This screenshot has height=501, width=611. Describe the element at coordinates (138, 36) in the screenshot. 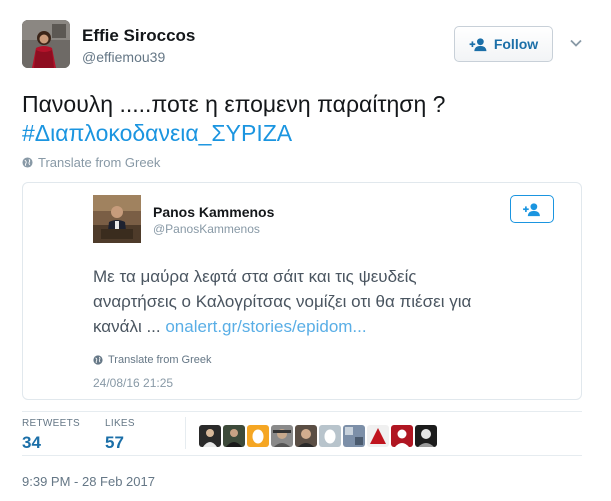

I see `author-name: Effie Siroccos` at that location.